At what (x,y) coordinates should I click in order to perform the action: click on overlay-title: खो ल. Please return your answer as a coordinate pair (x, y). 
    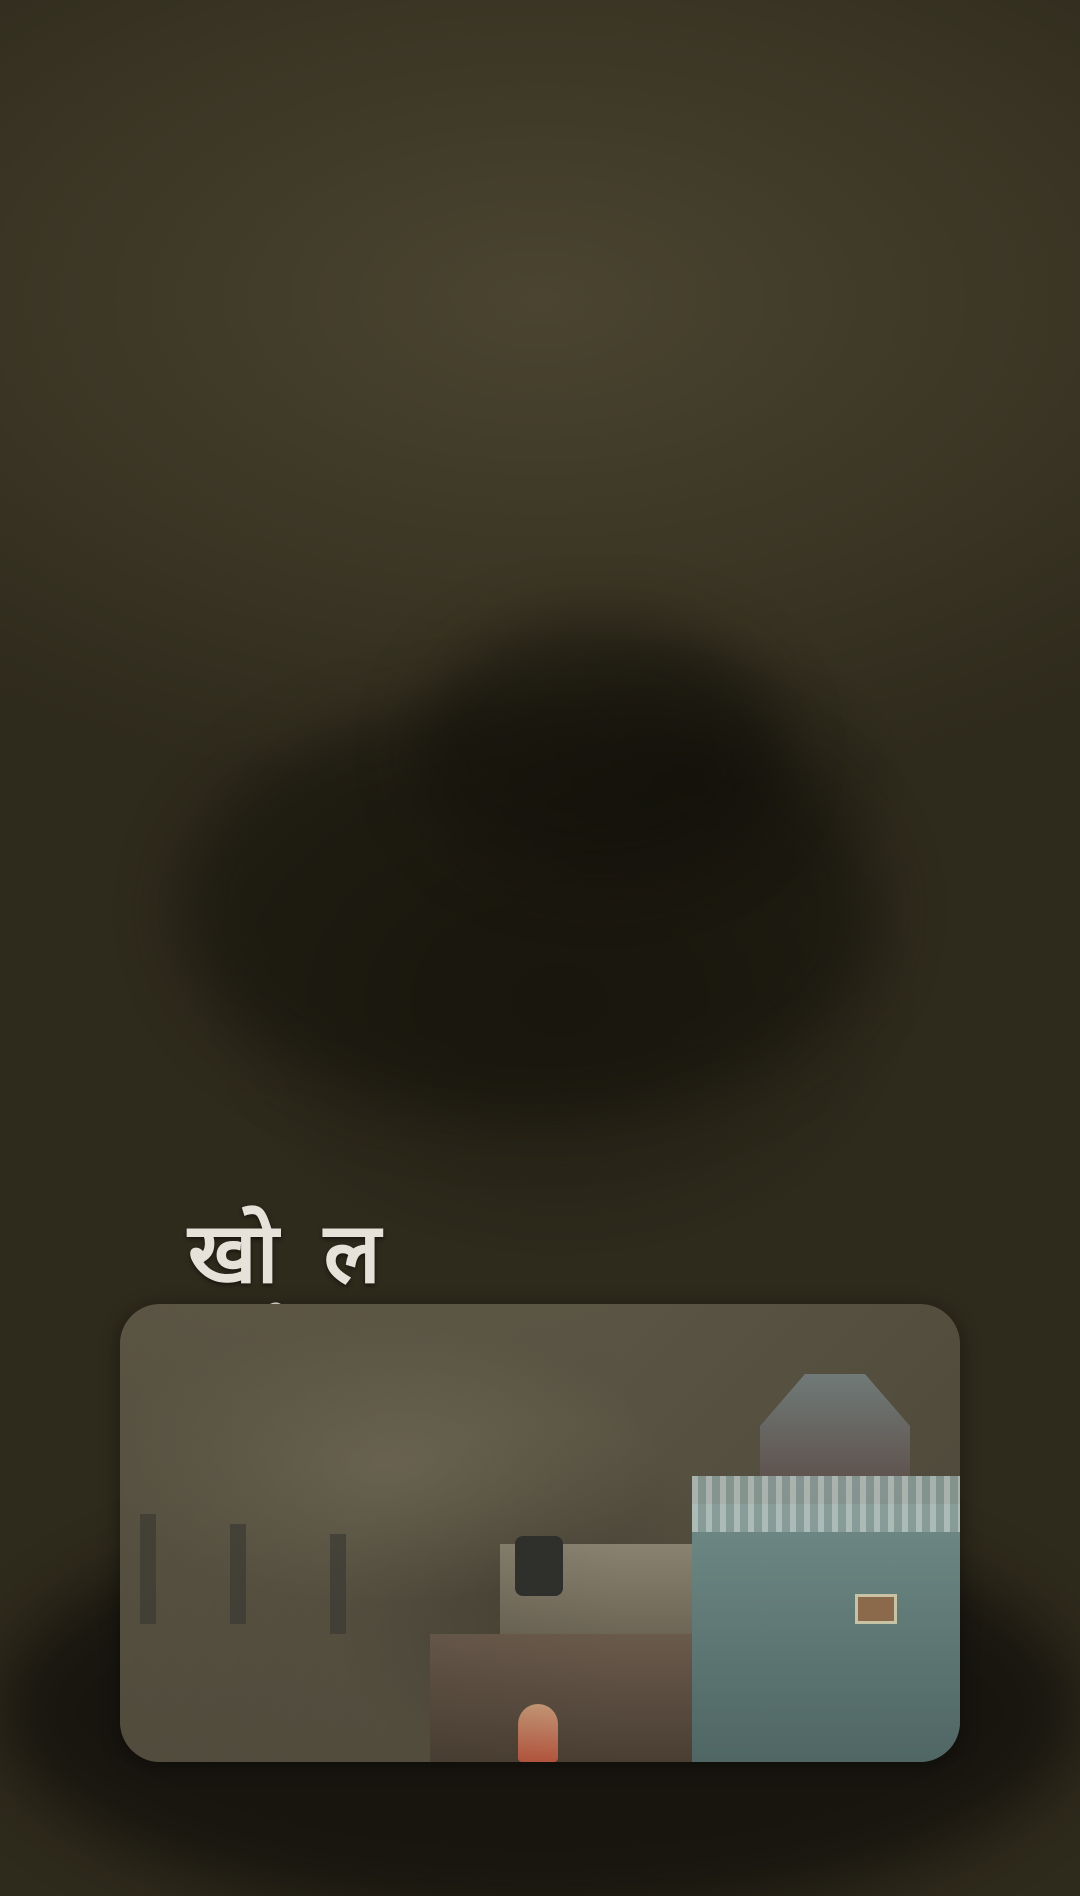
    Looking at the image, I should click on (288, 1252).